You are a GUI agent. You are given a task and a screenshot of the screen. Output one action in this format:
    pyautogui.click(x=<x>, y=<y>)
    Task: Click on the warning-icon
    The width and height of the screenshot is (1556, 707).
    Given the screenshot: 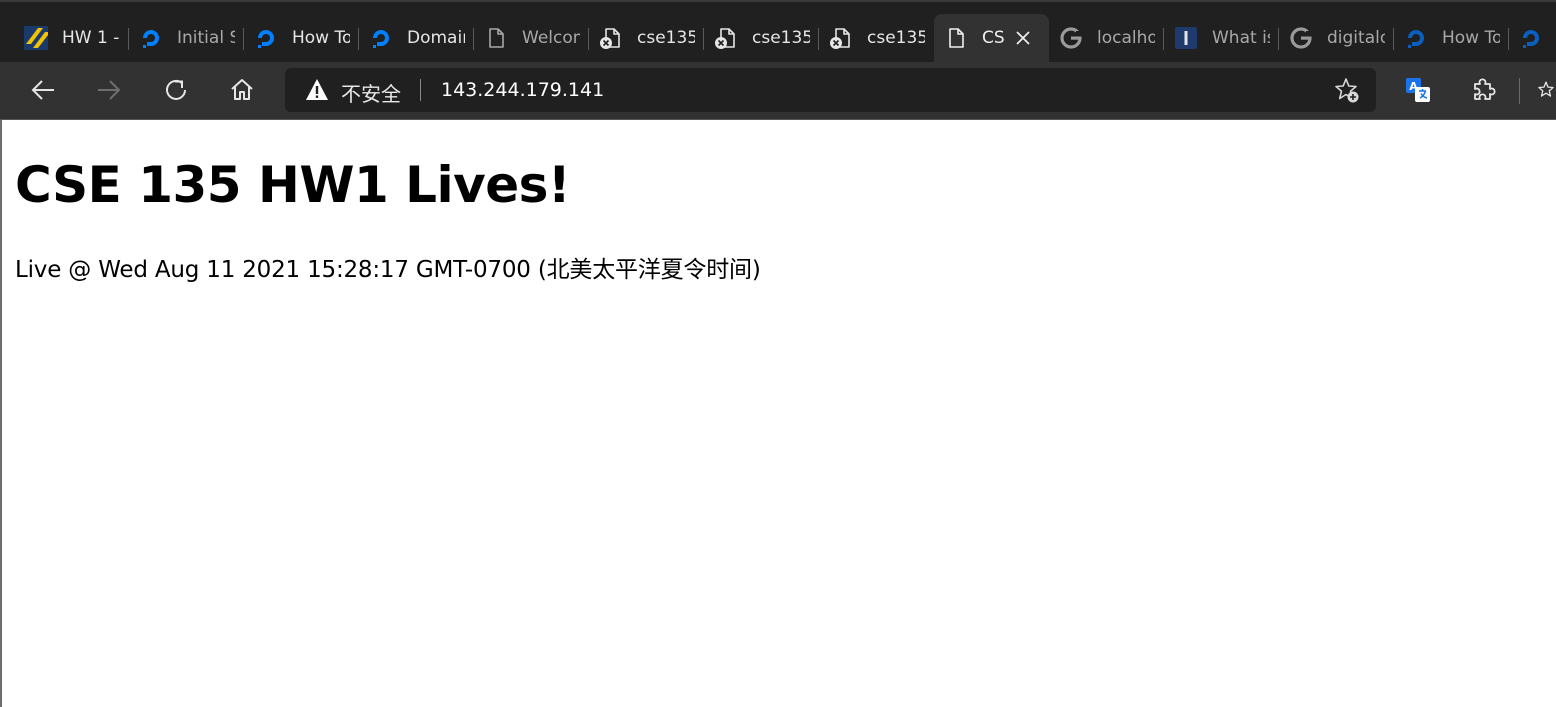 What is the action you would take?
    pyautogui.click(x=317, y=90)
    